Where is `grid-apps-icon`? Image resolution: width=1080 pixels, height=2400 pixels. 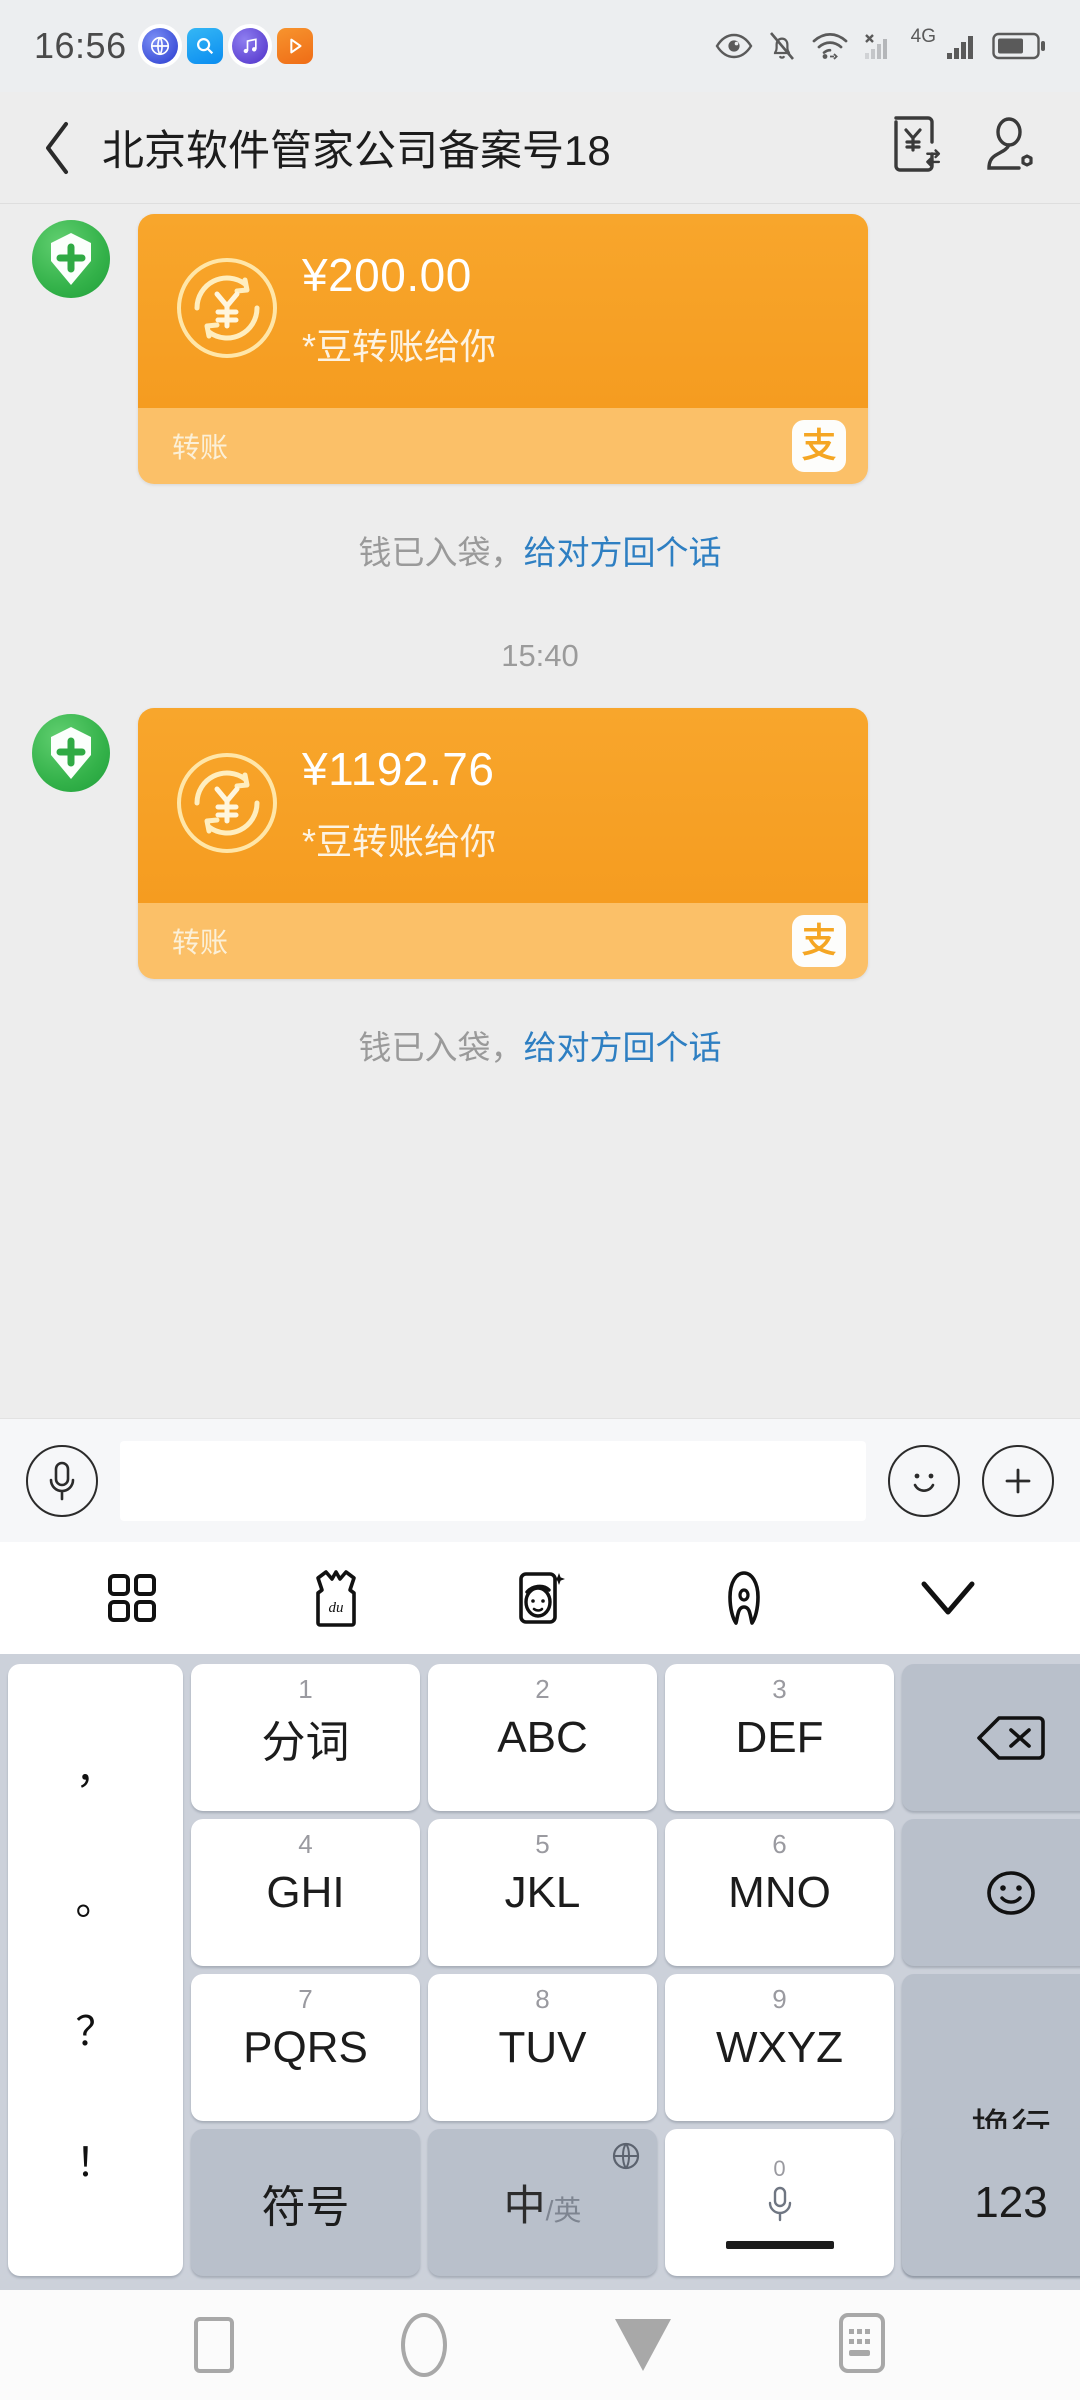 grid-apps-icon is located at coordinates (132, 1598).